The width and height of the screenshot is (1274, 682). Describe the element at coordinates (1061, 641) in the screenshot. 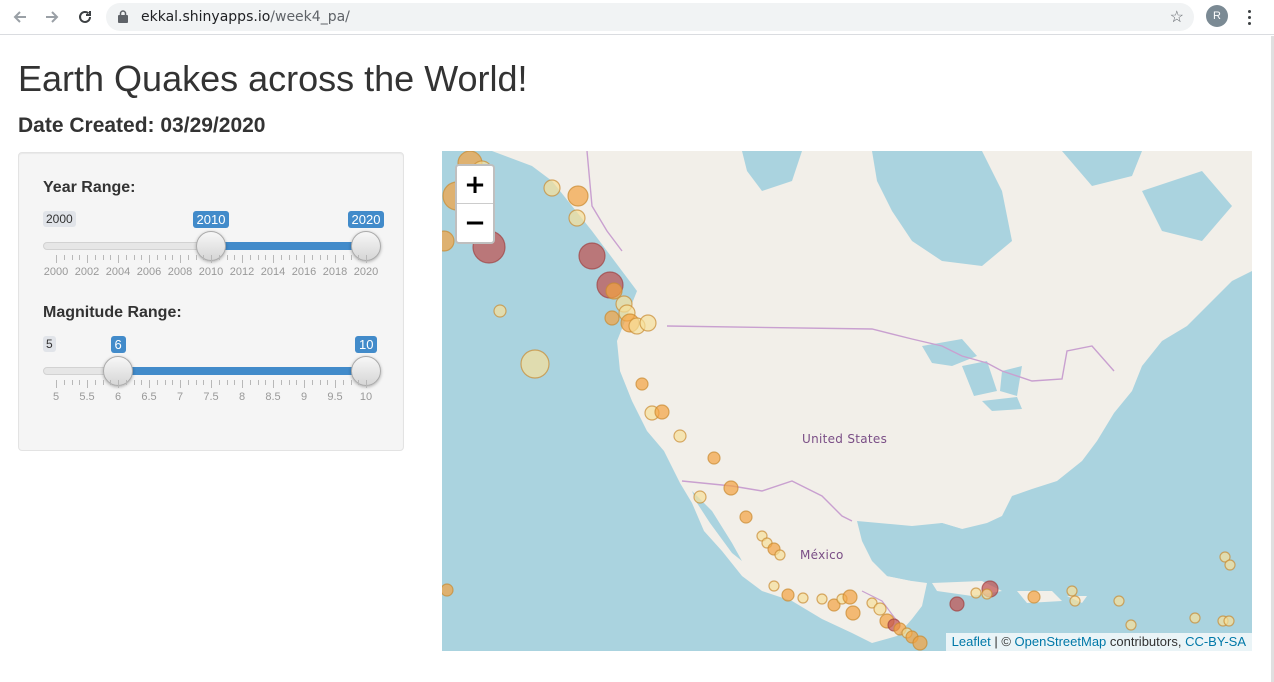

I see `osm-link: OpenStreetMap` at that location.